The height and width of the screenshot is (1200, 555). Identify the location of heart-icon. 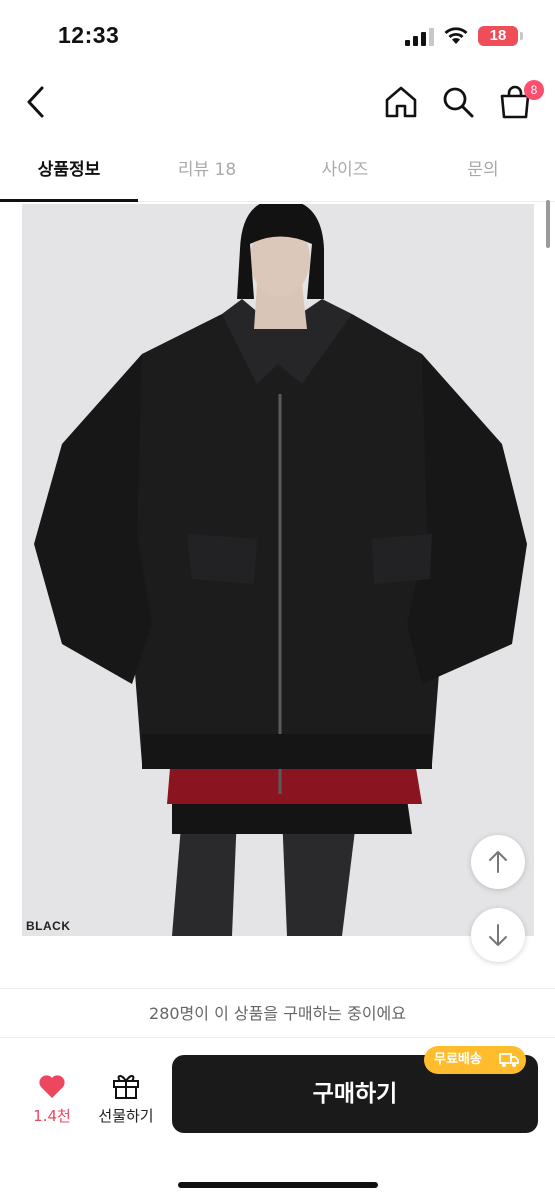
(52, 1086).